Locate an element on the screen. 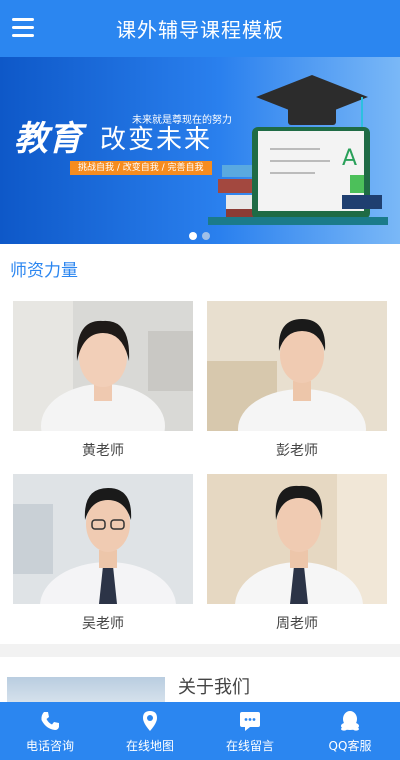 This screenshot has height=760, width=400. nav-map: 在线地图 is located at coordinates (150, 731).